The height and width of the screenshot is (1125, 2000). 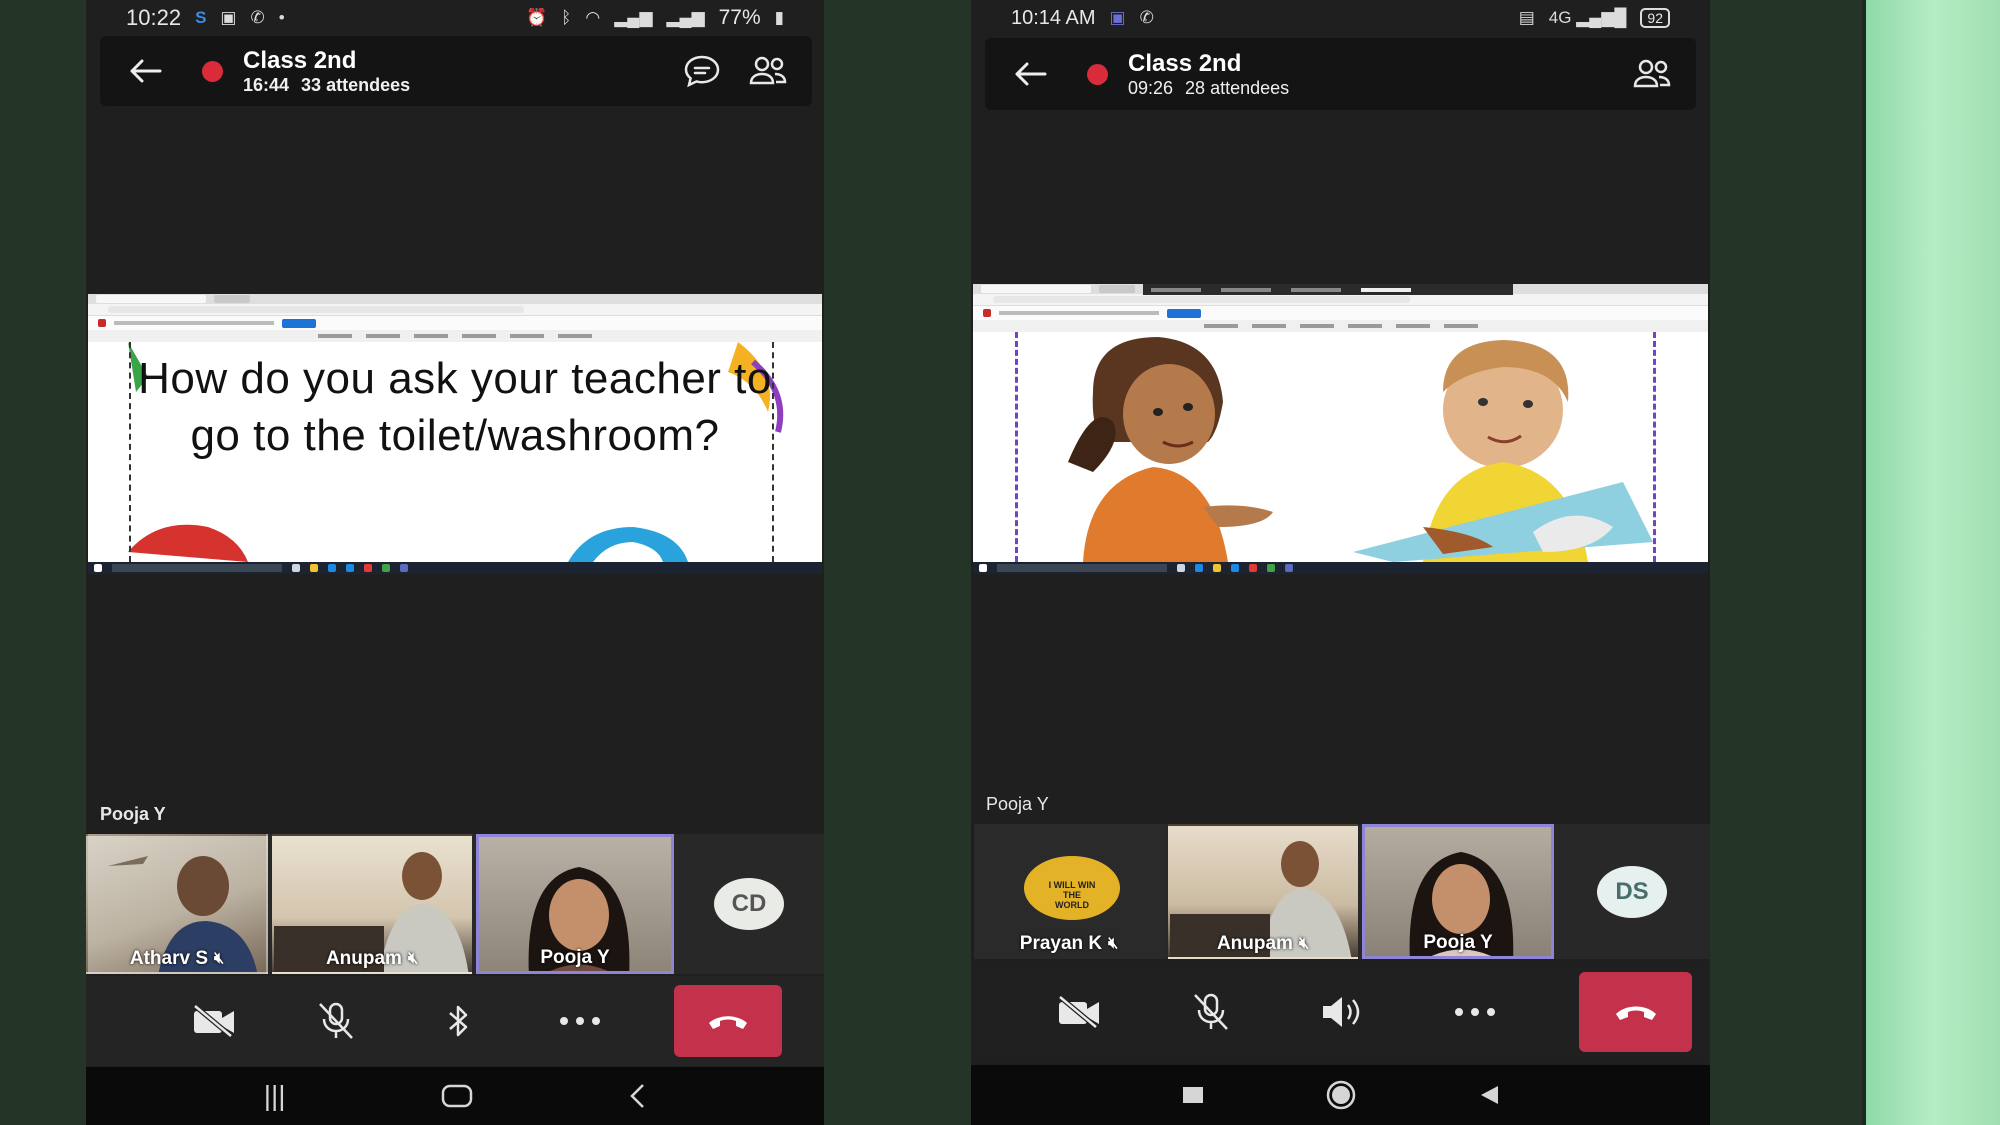 I want to click on speaker-button, so click(x=1343, y=1012).